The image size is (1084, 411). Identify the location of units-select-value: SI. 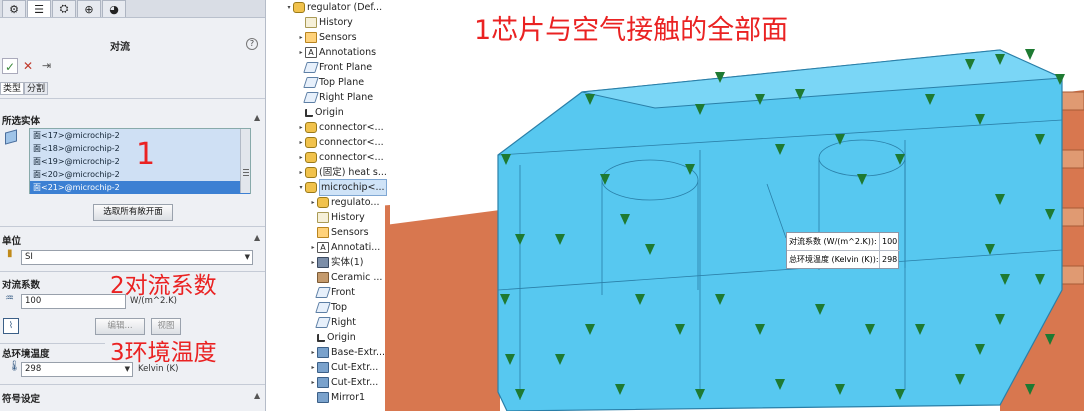
(29, 257).